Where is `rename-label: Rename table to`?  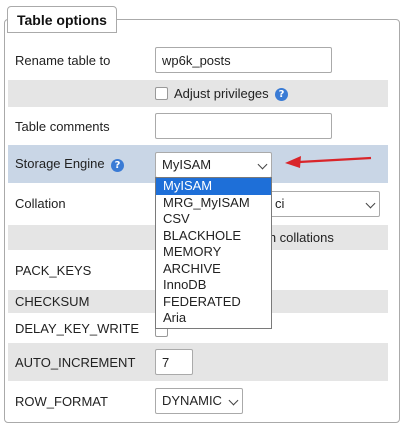 rename-label: Rename table to is located at coordinates (63, 60).